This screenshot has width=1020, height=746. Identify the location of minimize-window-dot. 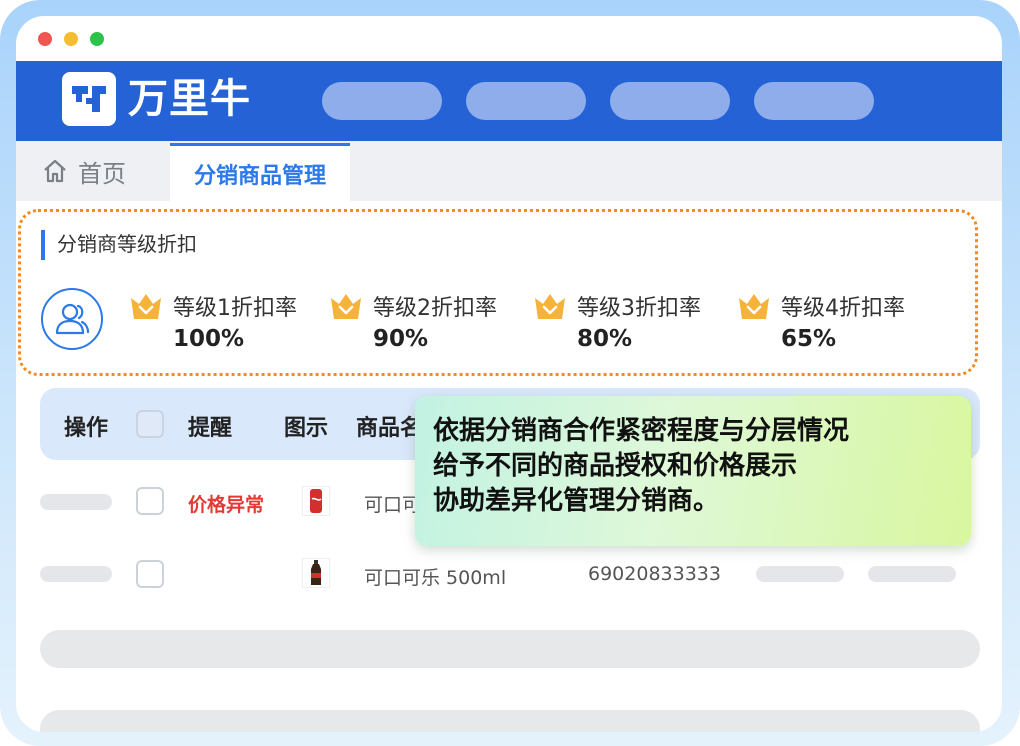
(71, 39).